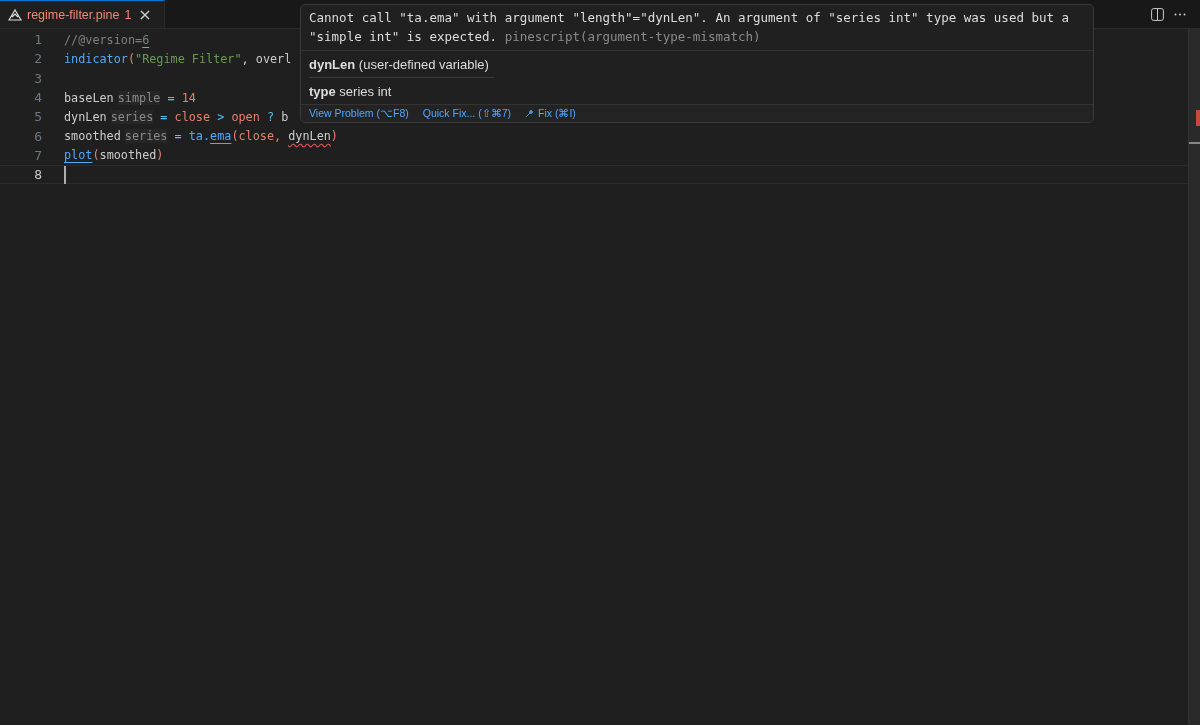 The width and height of the screenshot is (1200, 725). I want to click on mountain-icon, so click(15, 14).